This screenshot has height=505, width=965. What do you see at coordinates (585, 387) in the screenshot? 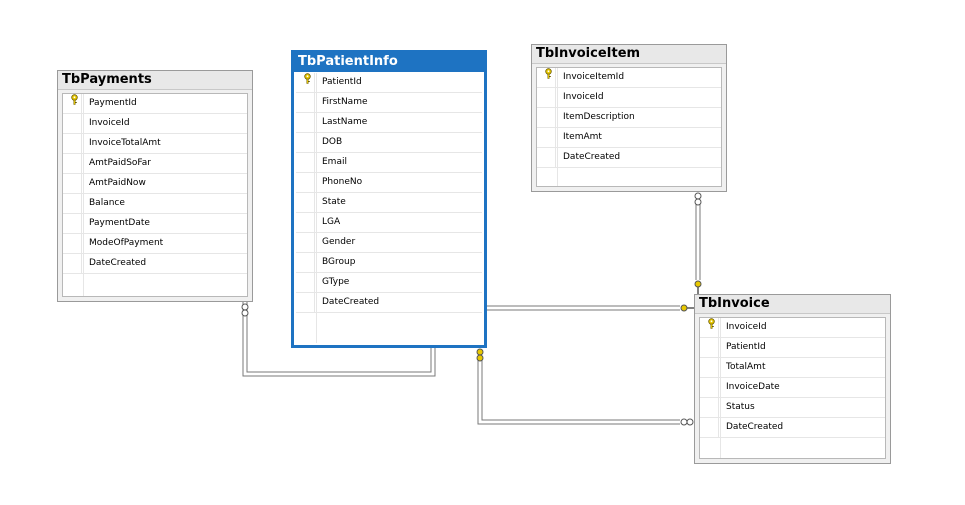
I see `relation-patientinfo-invoice-bottom` at bounding box center [585, 387].